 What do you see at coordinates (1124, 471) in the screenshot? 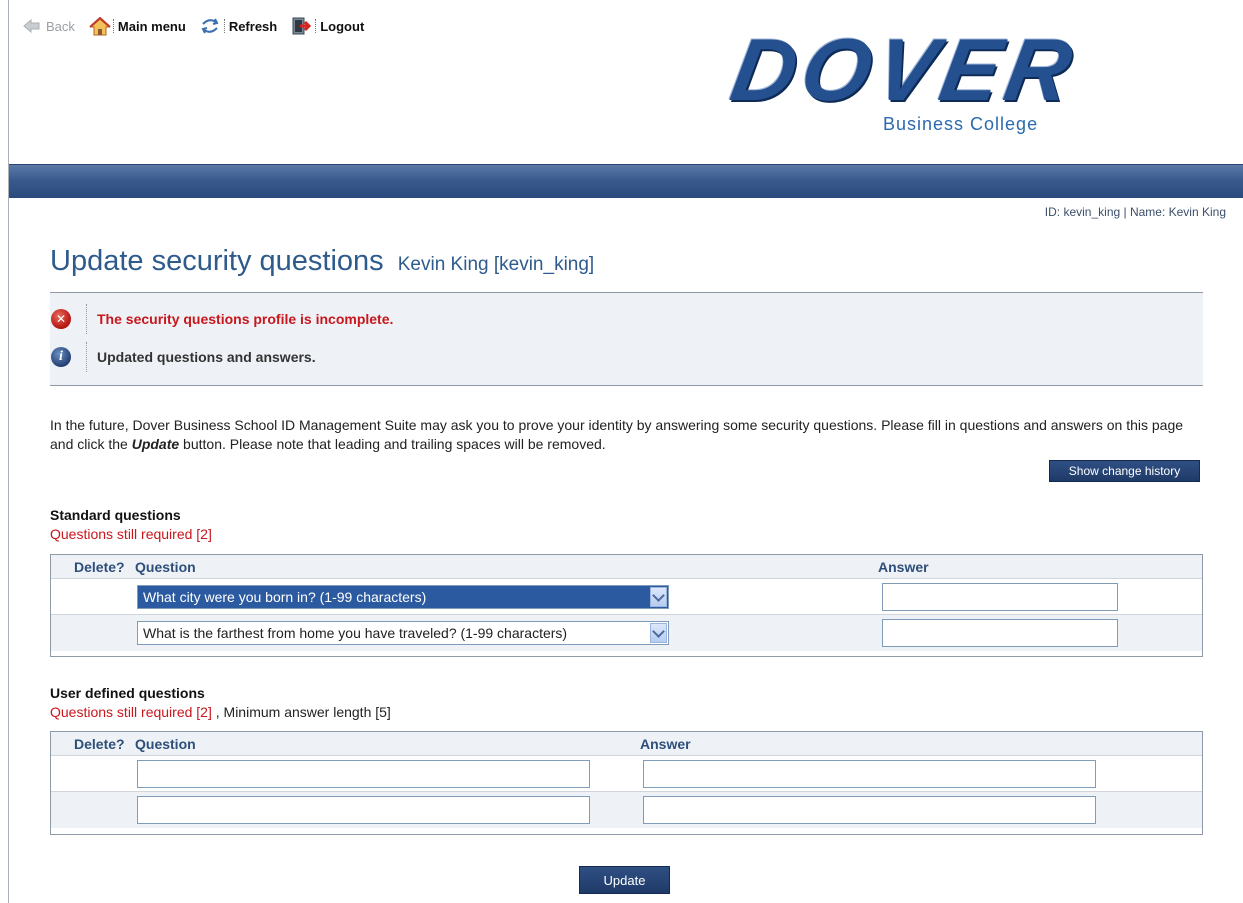
I see `show-change-history-button: Show change history` at bounding box center [1124, 471].